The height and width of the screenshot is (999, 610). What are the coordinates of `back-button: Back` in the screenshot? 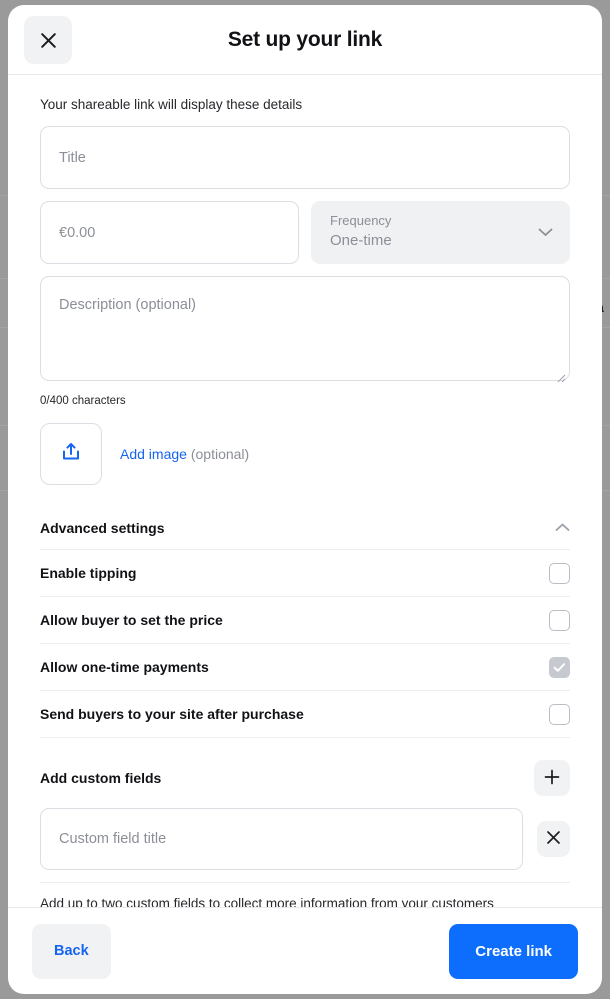 It's located at (71, 951).